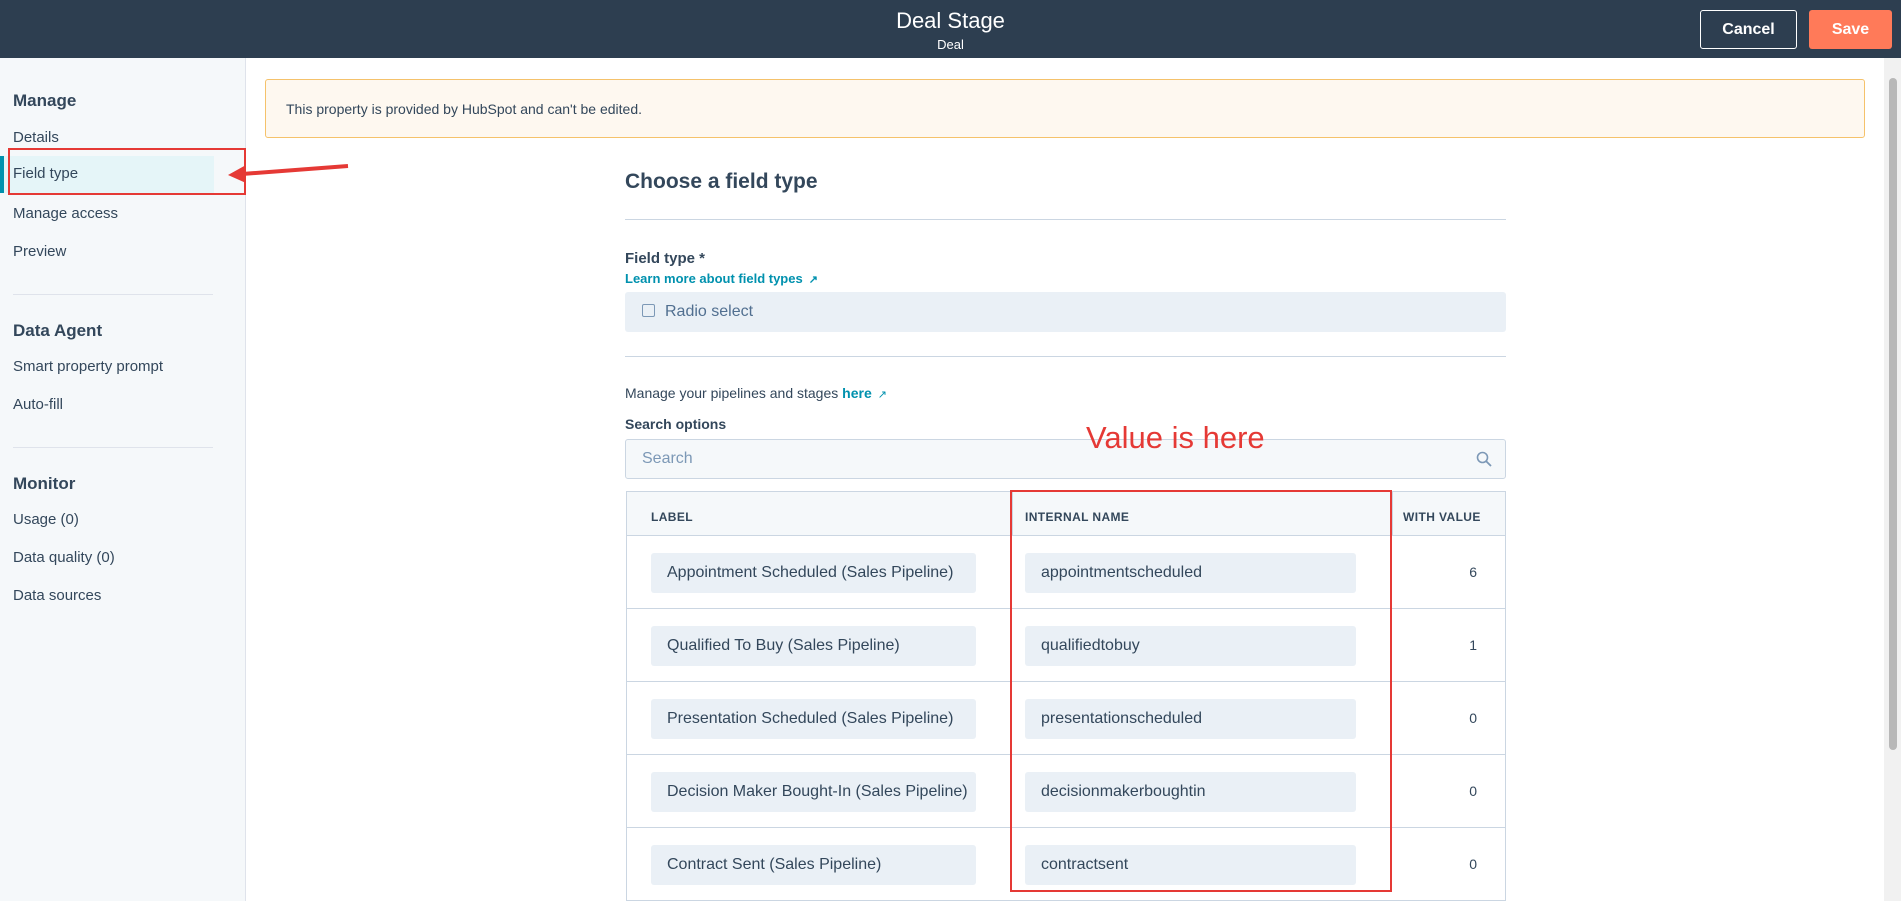  What do you see at coordinates (1392, 514) in the screenshot?
I see `column-divider` at bounding box center [1392, 514].